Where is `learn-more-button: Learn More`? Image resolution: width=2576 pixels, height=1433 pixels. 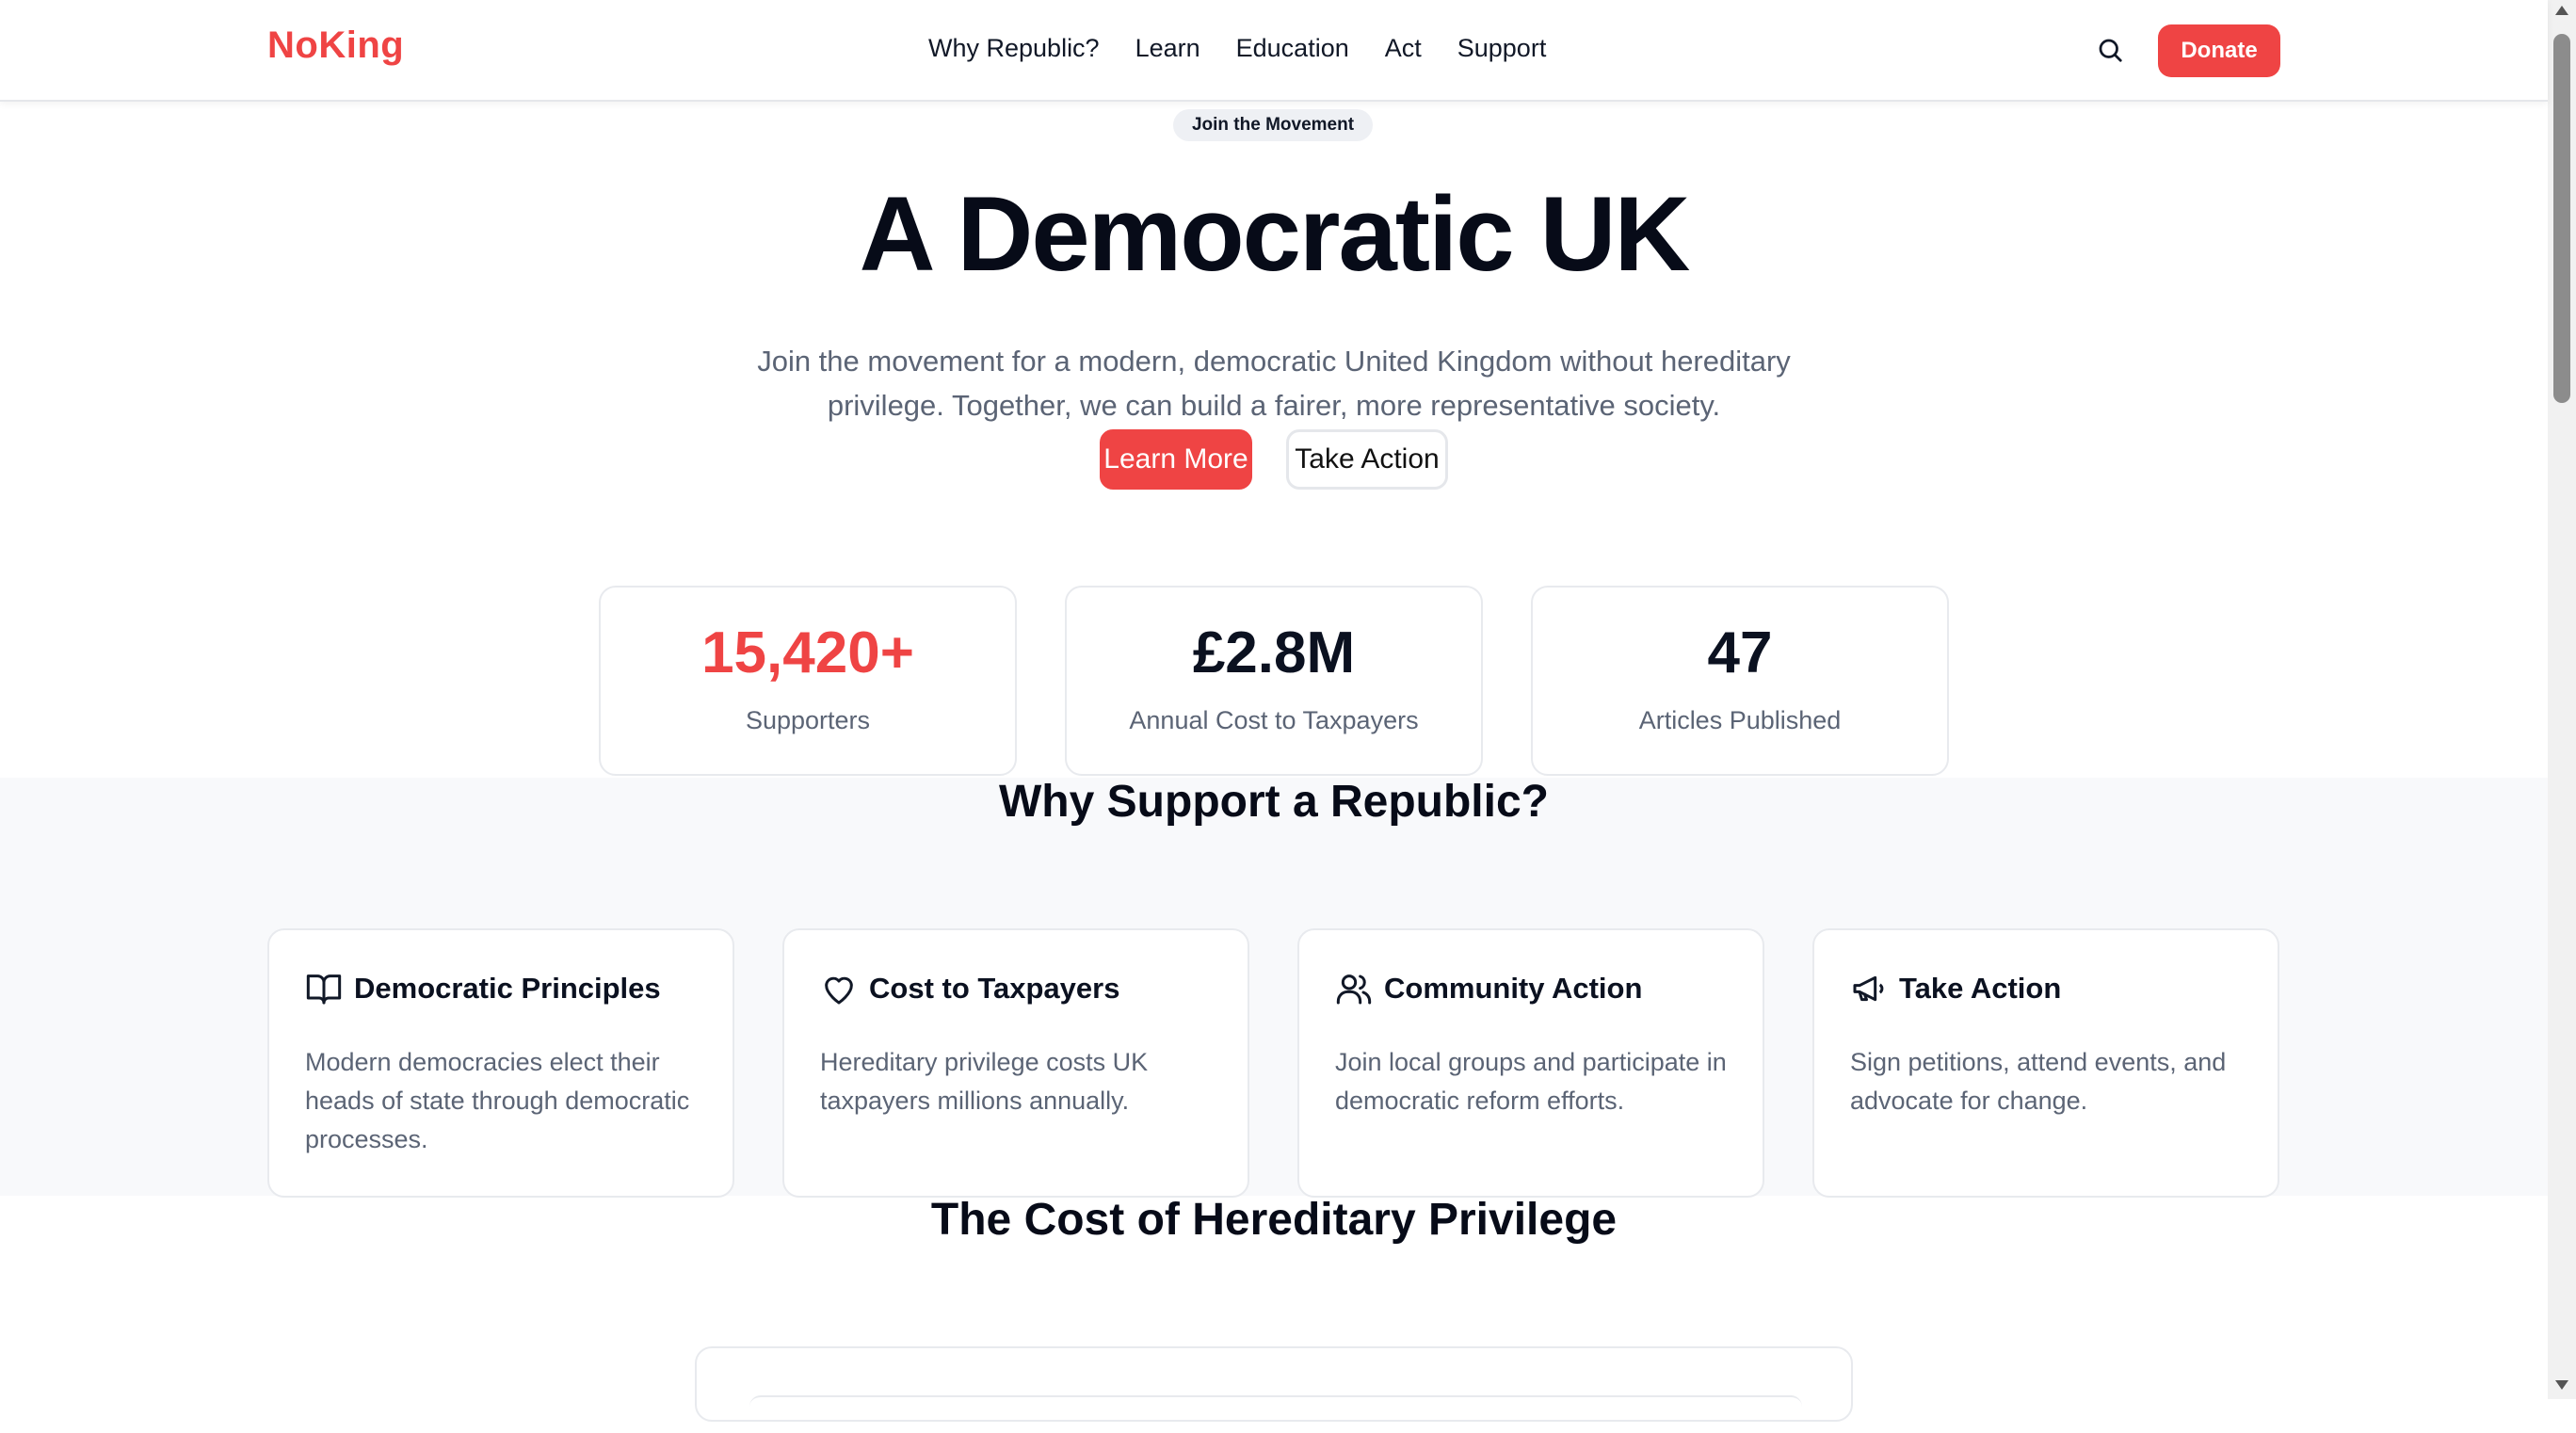
learn-more-button: Learn More is located at coordinates (1176, 459).